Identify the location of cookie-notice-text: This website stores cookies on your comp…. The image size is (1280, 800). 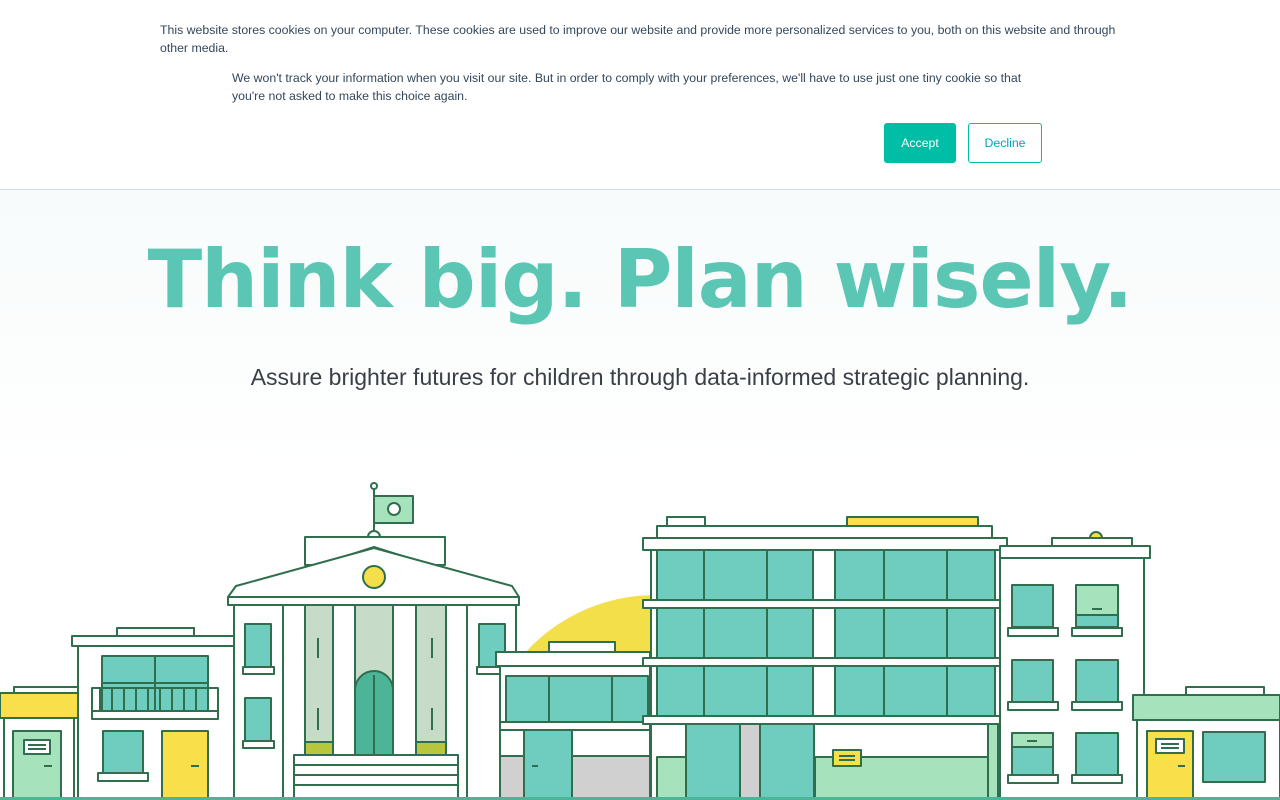
(638, 39).